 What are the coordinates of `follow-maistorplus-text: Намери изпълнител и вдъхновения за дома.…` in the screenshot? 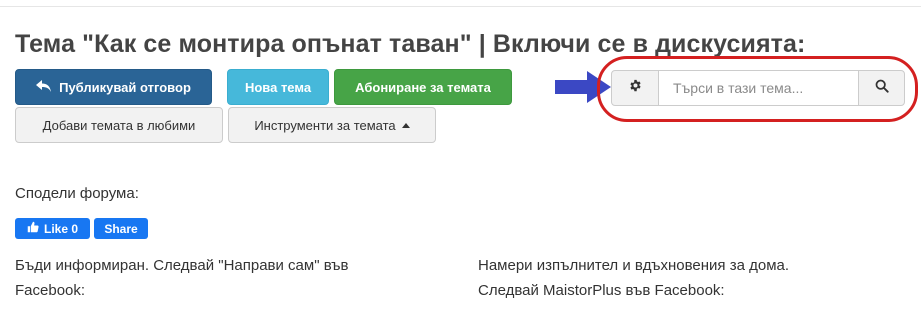 It's located at (688, 278).